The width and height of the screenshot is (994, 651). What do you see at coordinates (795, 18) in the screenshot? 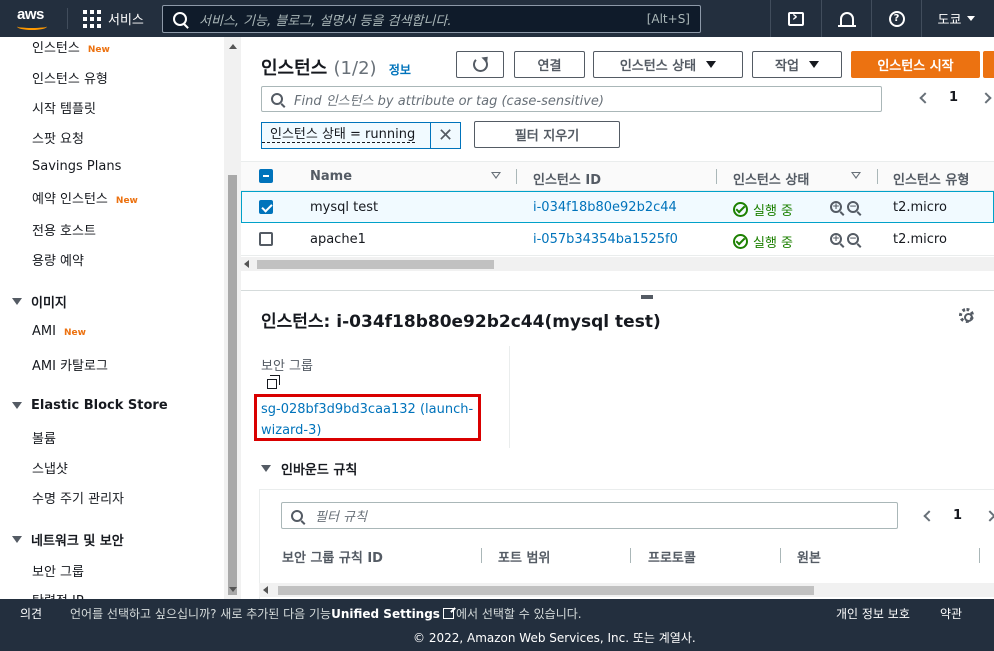
I see `cloudshell-button` at bounding box center [795, 18].